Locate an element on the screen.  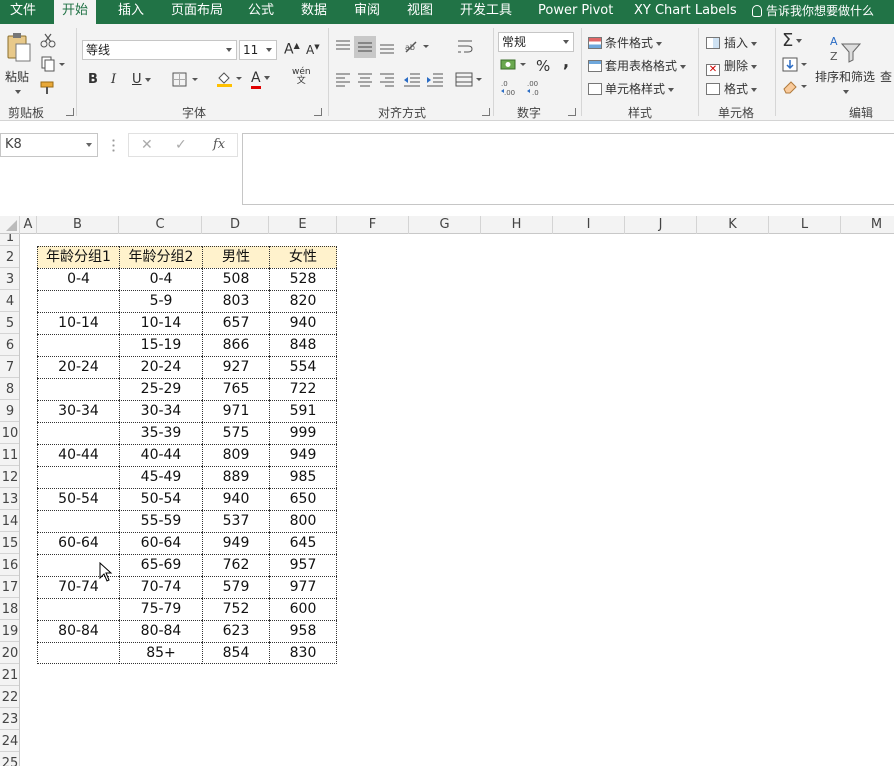
decrease-indent-icon is located at coordinates (412, 81).